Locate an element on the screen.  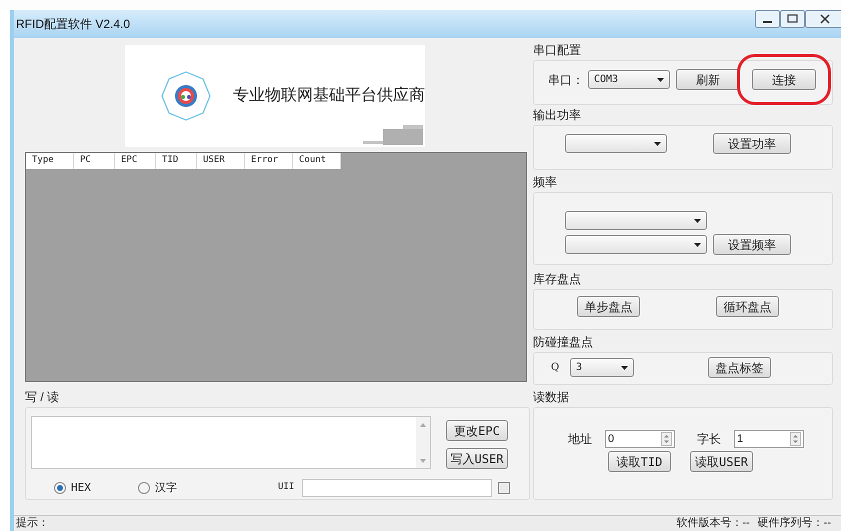
close-icon is located at coordinates (823, 19).